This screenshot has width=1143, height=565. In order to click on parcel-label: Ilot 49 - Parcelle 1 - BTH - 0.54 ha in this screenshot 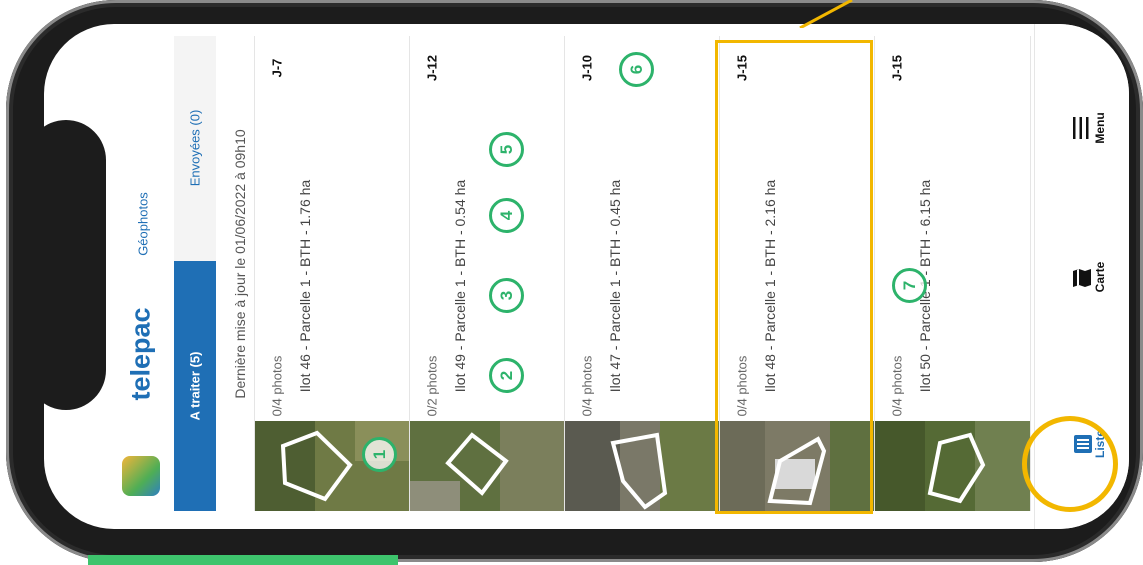, I will do `click(460, 286)`.